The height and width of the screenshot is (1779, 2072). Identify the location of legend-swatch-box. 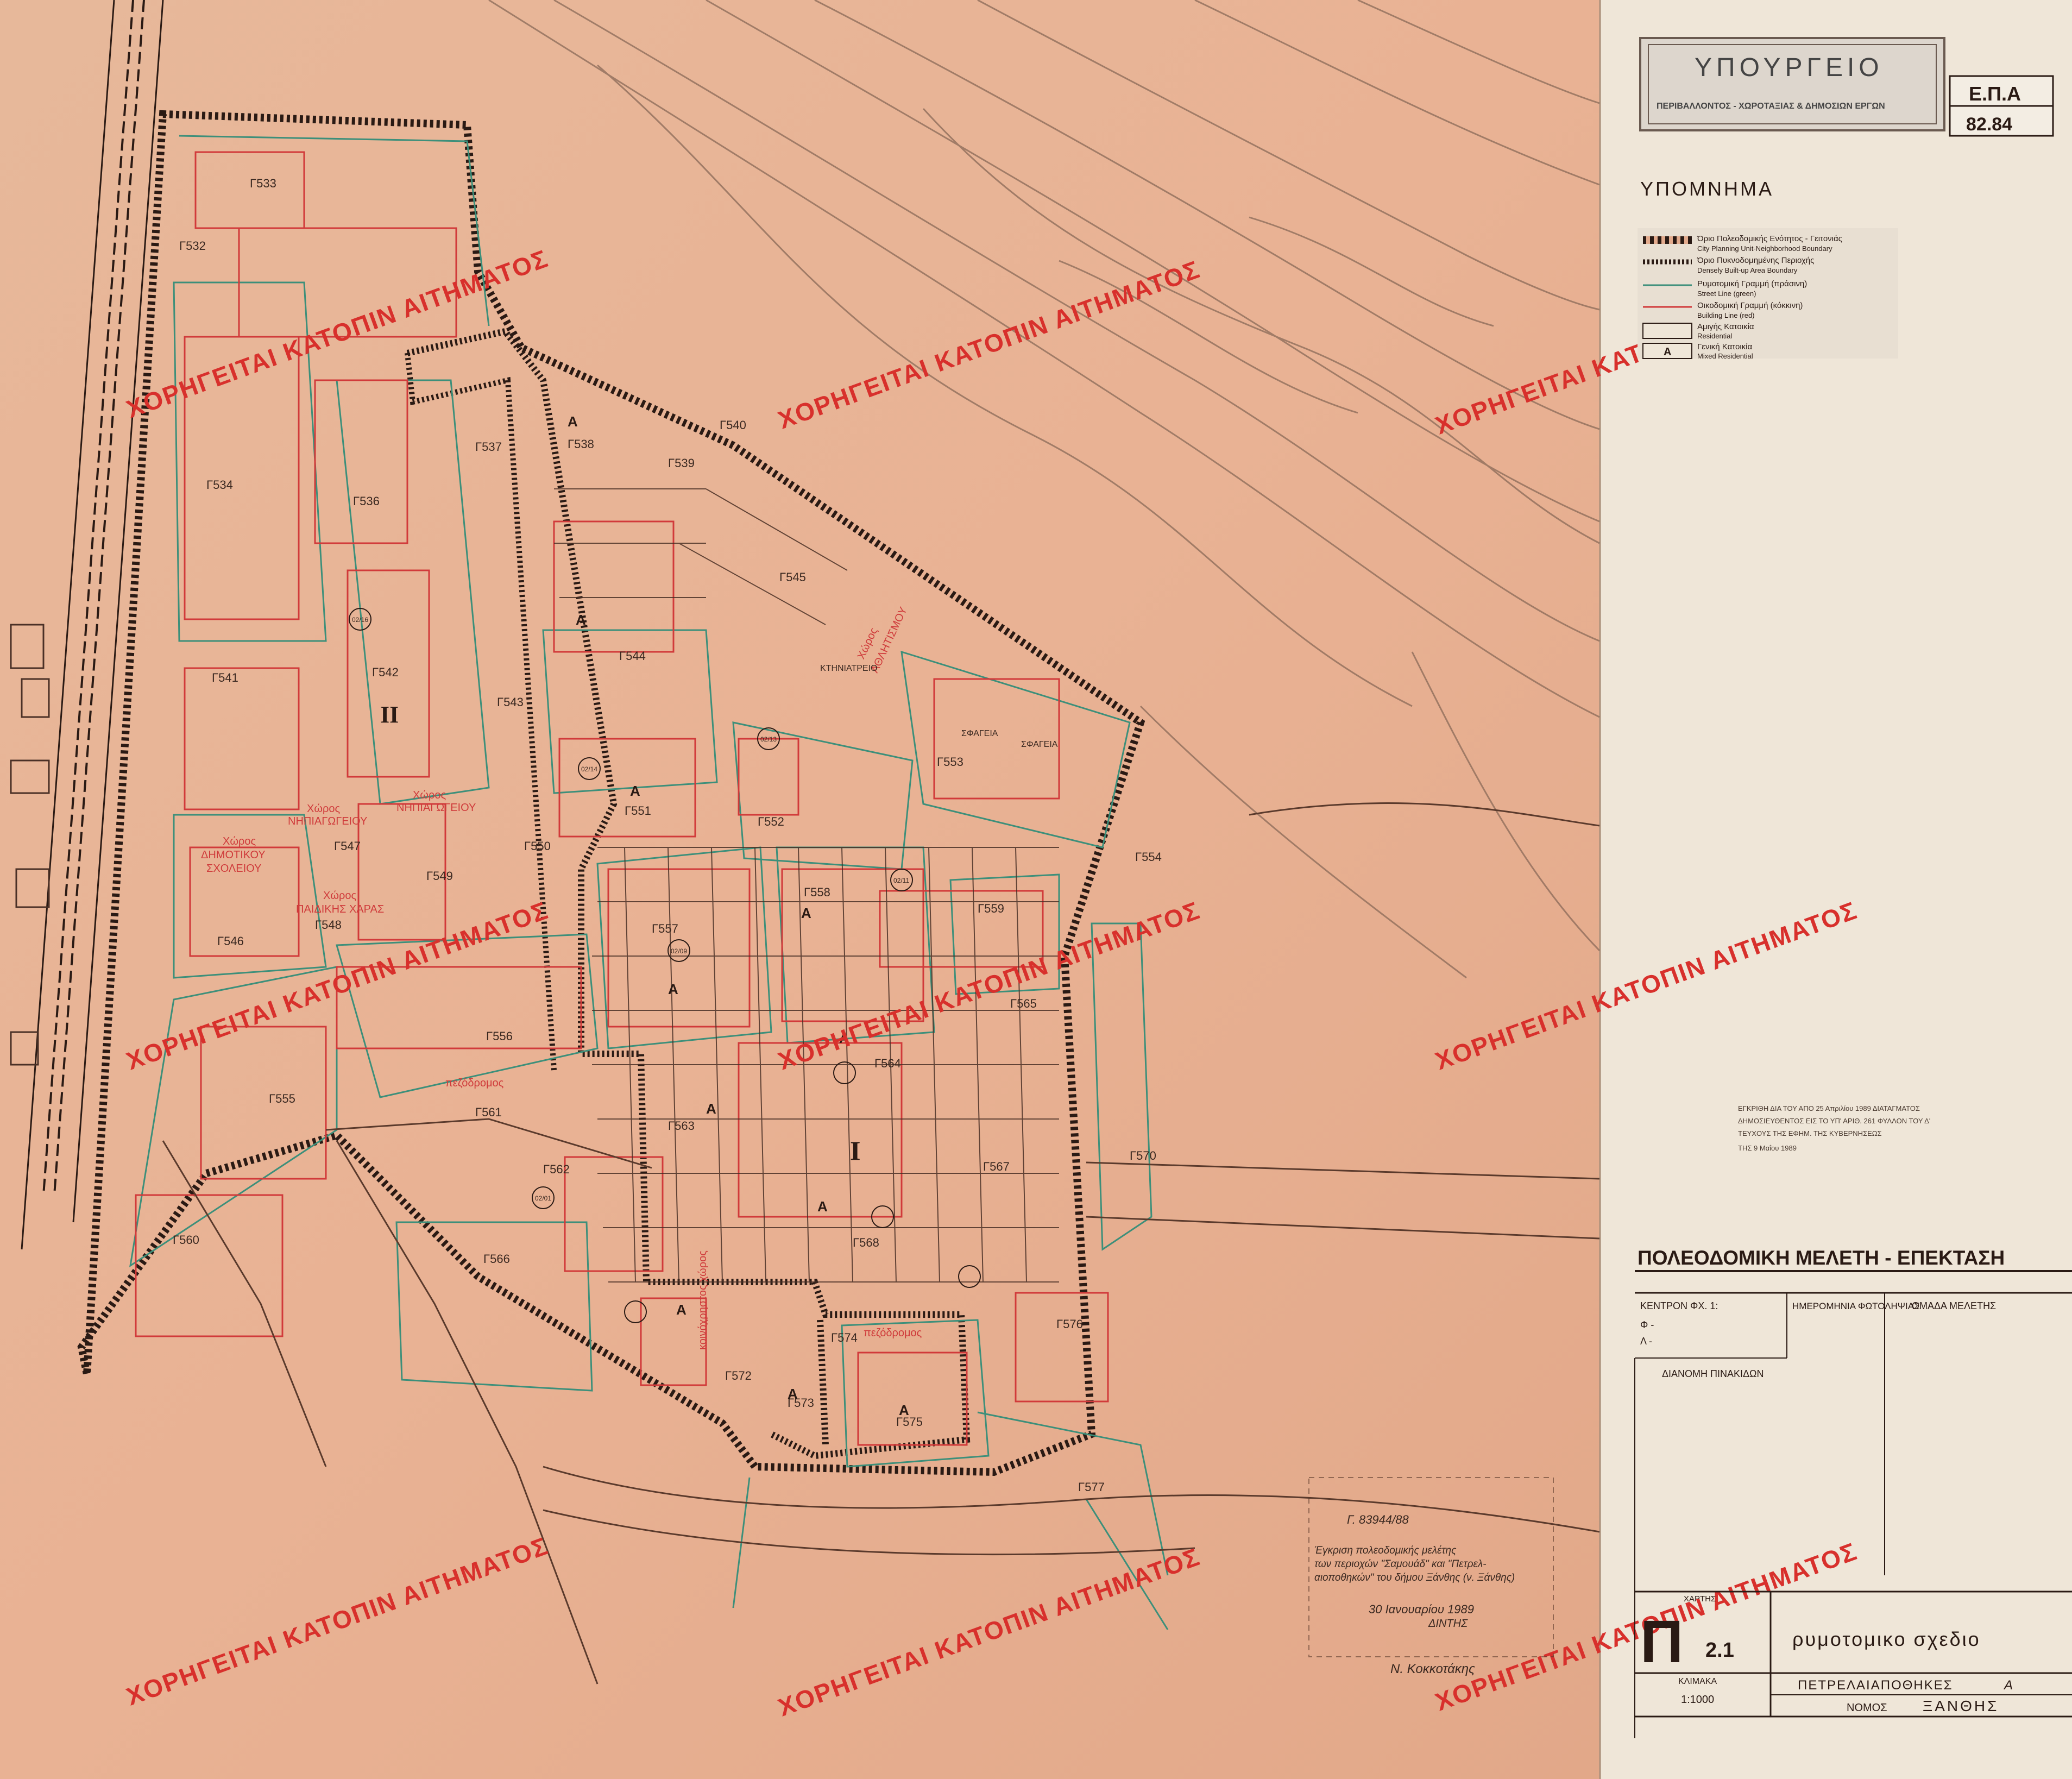
(1667, 331).